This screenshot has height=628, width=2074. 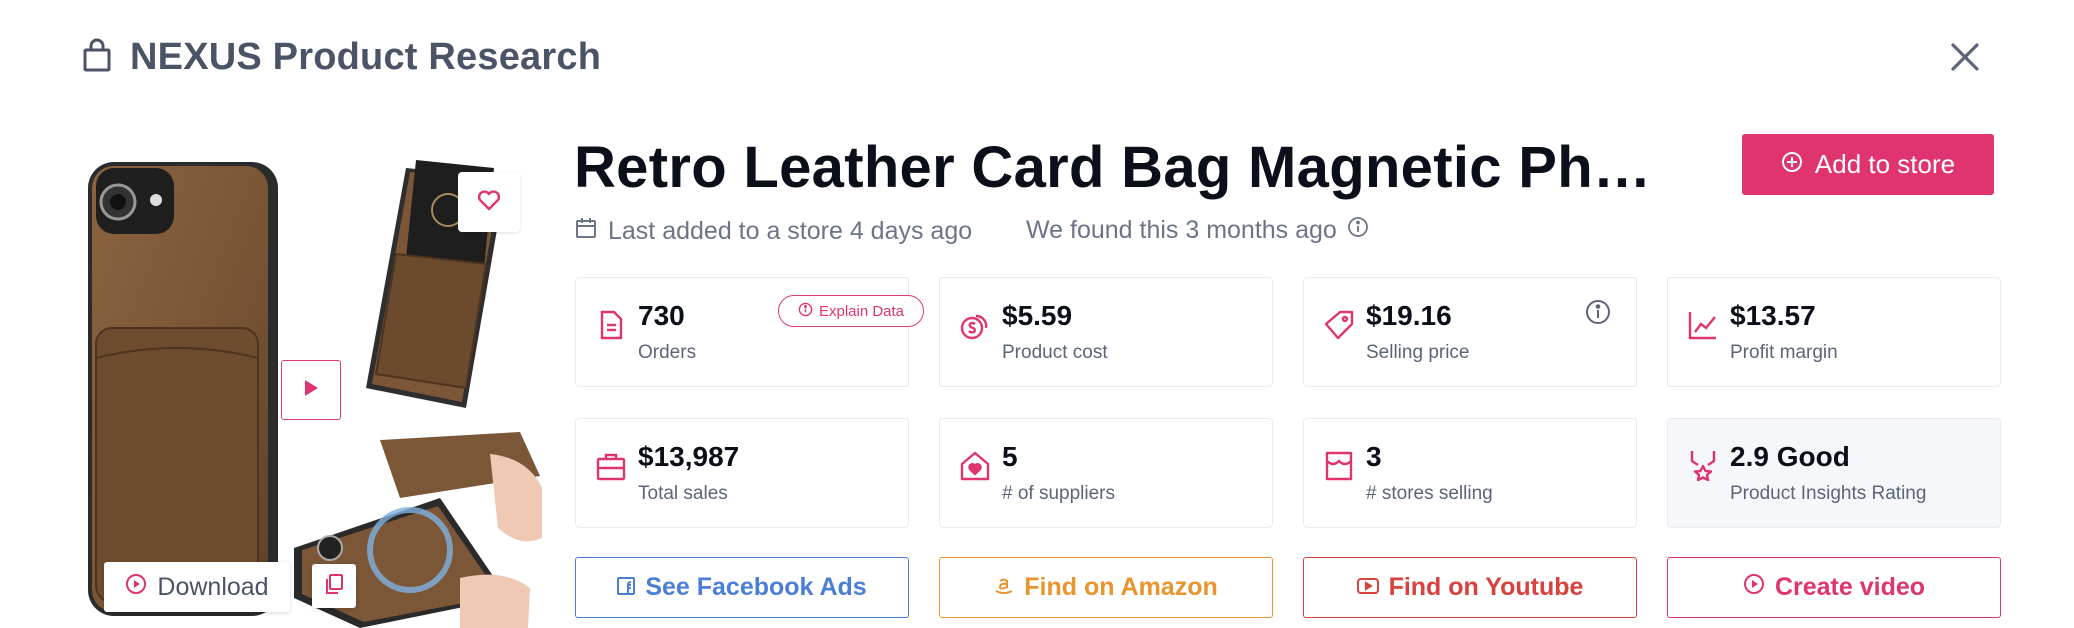 I want to click on close-button, so click(x=1965, y=59).